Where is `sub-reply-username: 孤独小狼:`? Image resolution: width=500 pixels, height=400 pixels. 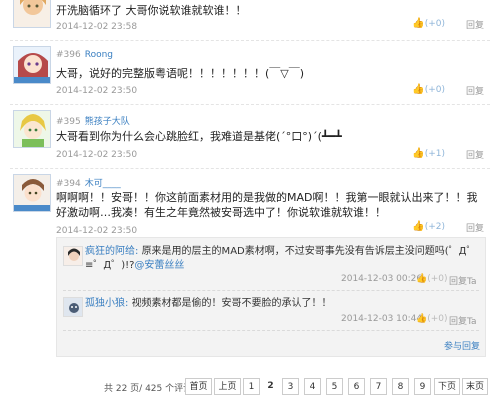
sub-reply-username: 孤独小狼: is located at coordinates (106, 303).